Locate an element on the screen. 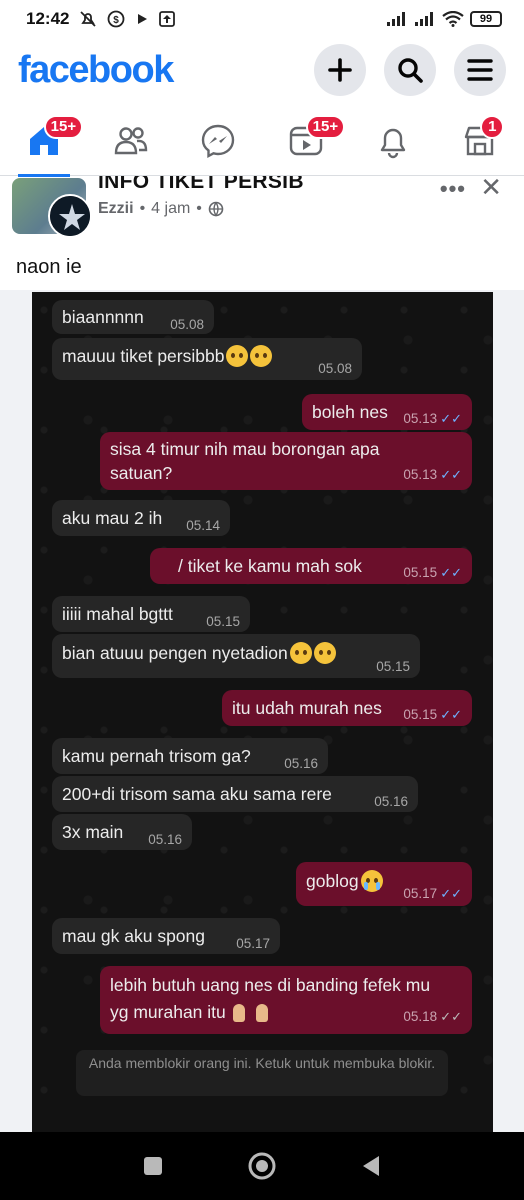 Image resolution: width=524 pixels, height=1200 pixels. close-icon: ✕ is located at coordinates (491, 189).